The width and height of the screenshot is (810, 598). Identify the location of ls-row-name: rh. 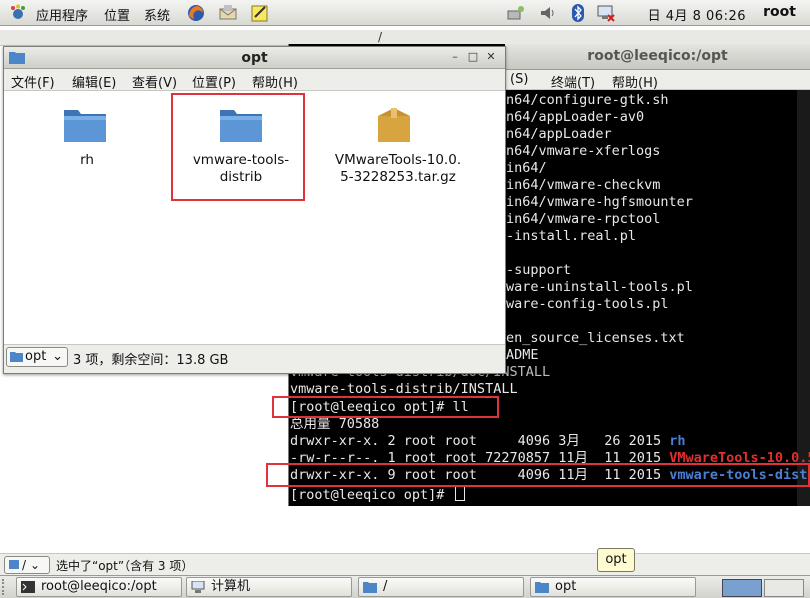
(677, 441).